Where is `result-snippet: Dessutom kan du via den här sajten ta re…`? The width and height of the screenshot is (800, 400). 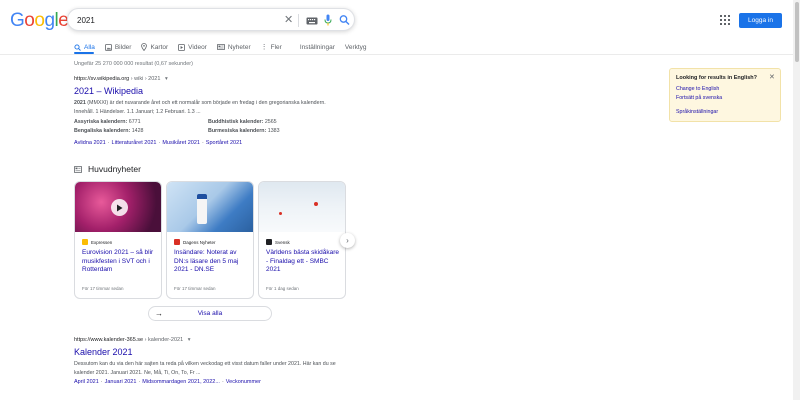 result-snippet: Dessutom kan du via den här sajten ta re… is located at coordinates (205, 368).